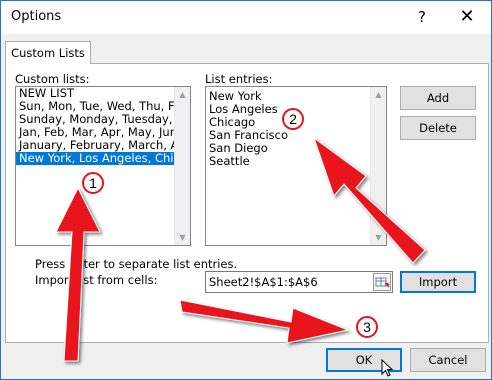 This screenshot has height=380, width=492. What do you see at coordinates (249, 135) in the screenshot?
I see `list-entry-line: San Francisco` at bounding box center [249, 135].